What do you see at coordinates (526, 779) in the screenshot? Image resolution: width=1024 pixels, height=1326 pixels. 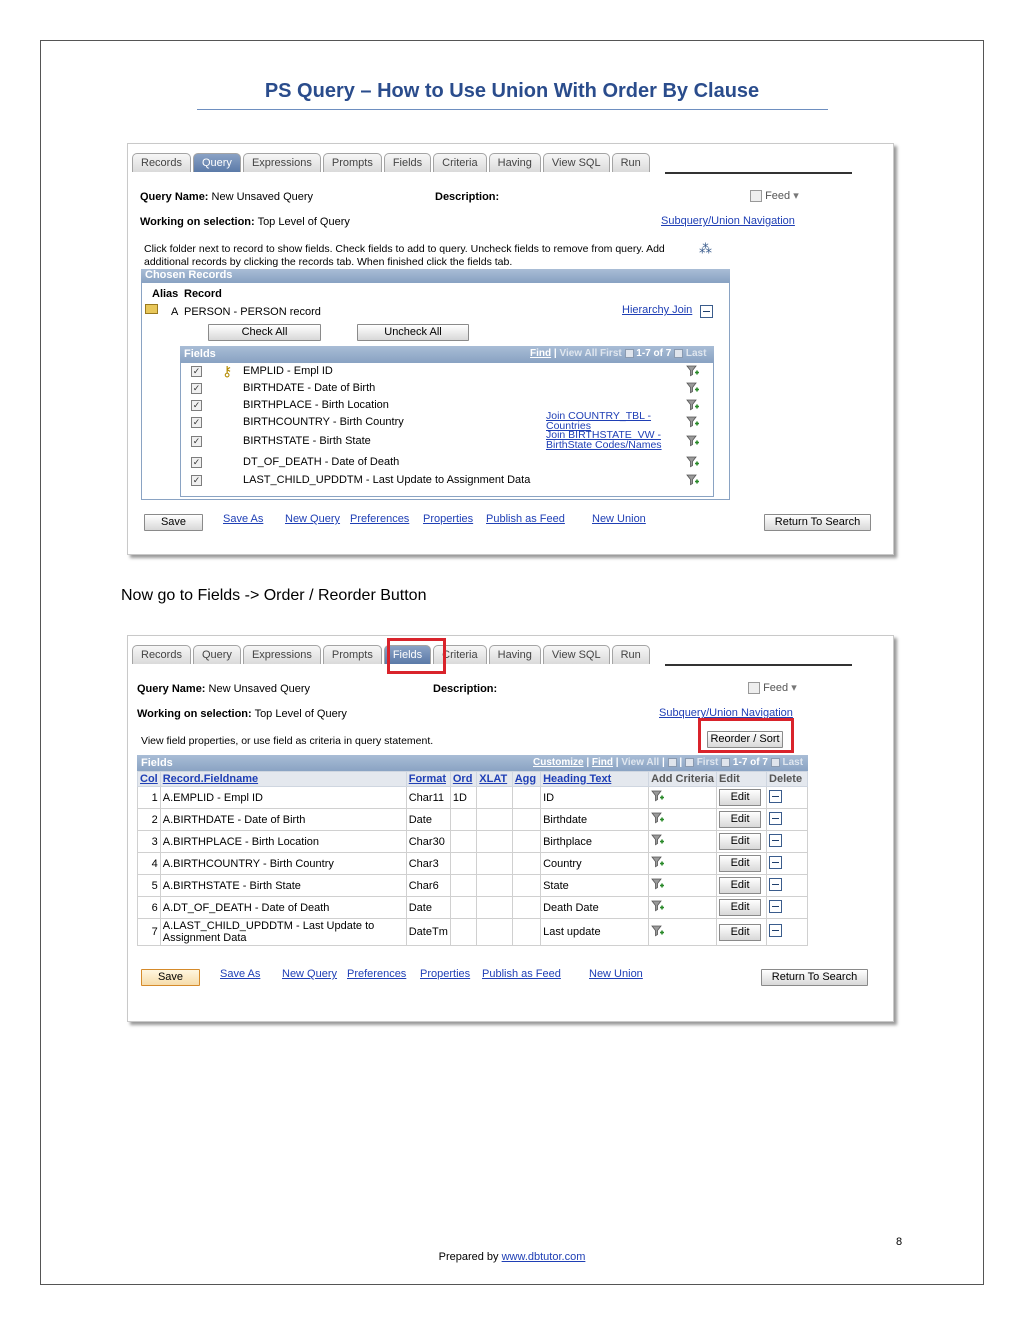 I see `column-agg: Agg` at bounding box center [526, 779].